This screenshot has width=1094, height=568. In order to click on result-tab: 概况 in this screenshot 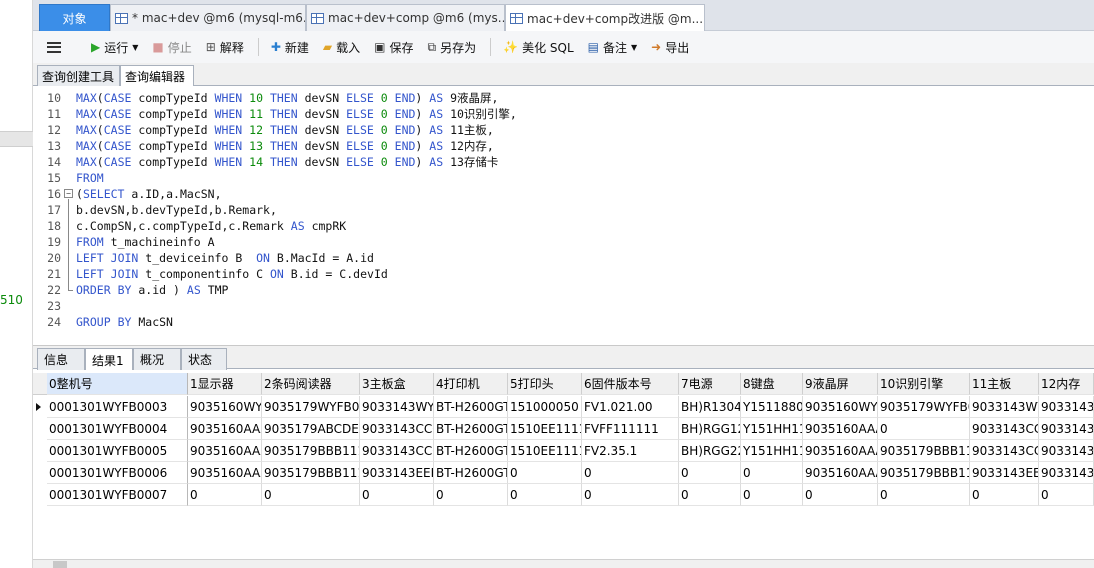, I will do `click(157, 359)`.